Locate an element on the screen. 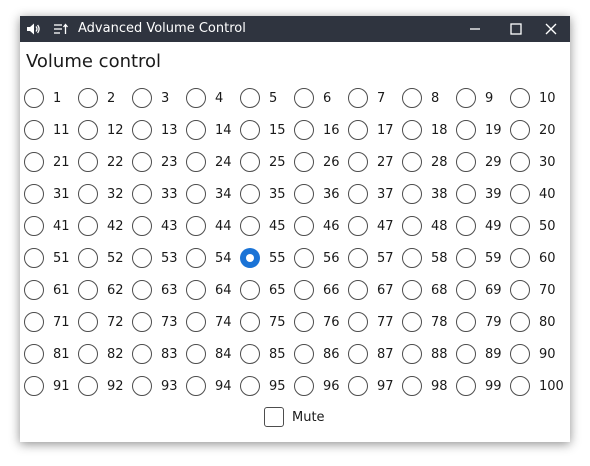  volume-radio-option: 13 is located at coordinates (159, 130).